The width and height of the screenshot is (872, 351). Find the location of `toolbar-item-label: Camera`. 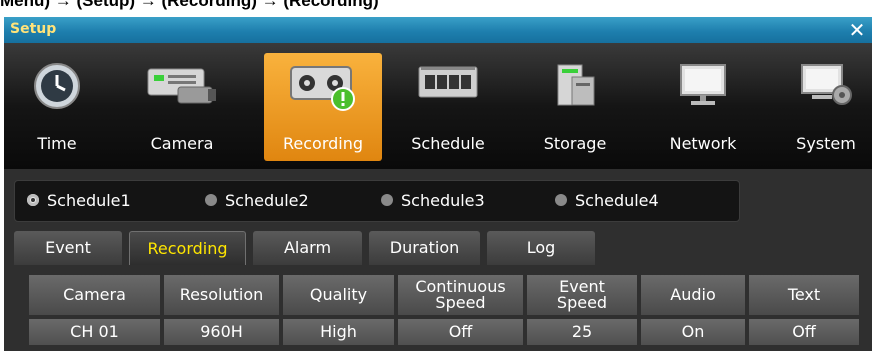

toolbar-item-label: Camera is located at coordinates (182, 143).